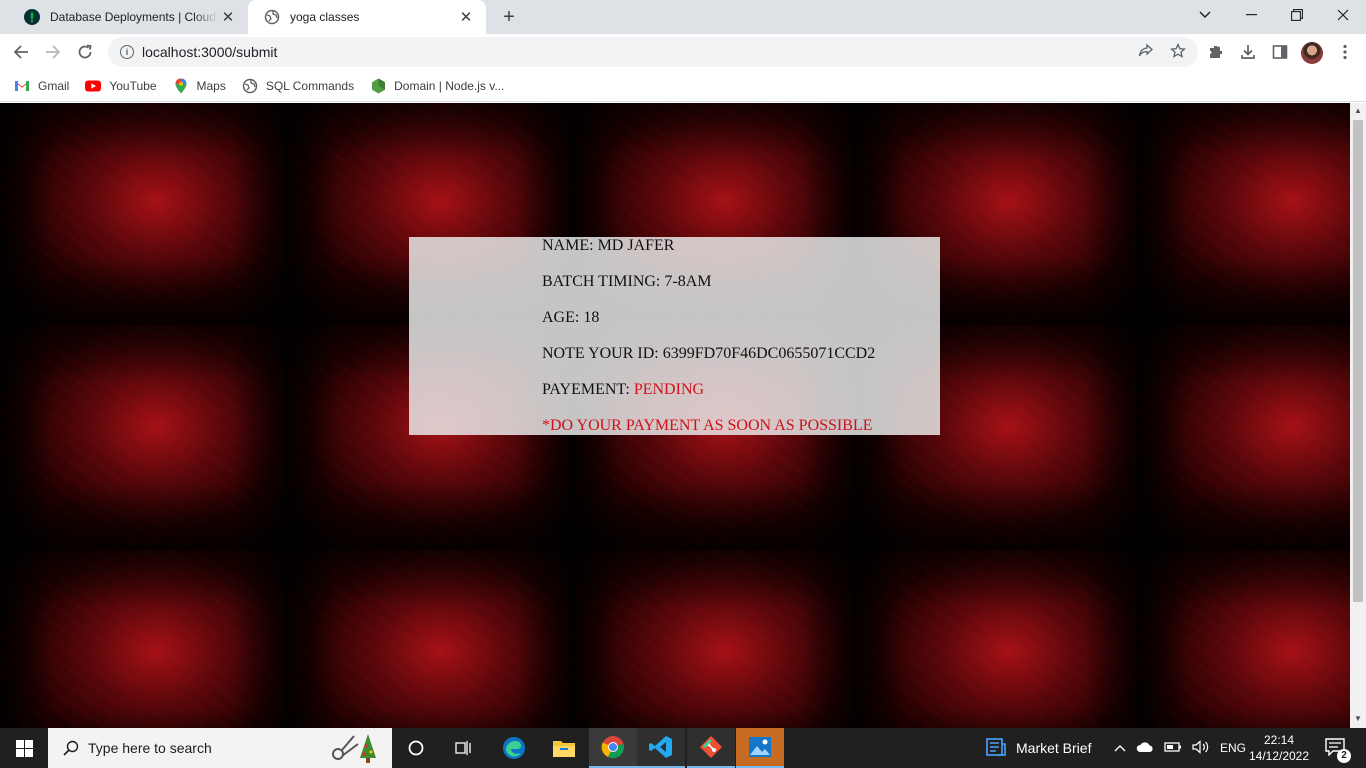 The width and height of the screenshot is (1366, 768). I want to click on bookmark-maps: Maps, so click(199, 86).